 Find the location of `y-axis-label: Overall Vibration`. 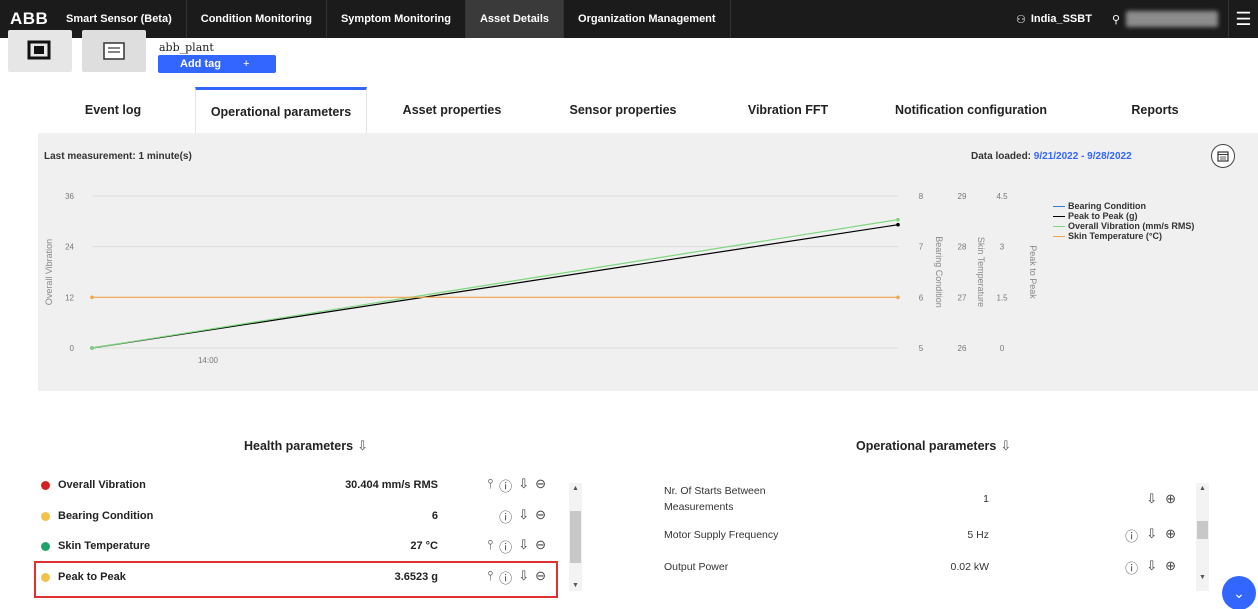

y-axis-label: Overall Vibration is located at coordinates (49, 272).